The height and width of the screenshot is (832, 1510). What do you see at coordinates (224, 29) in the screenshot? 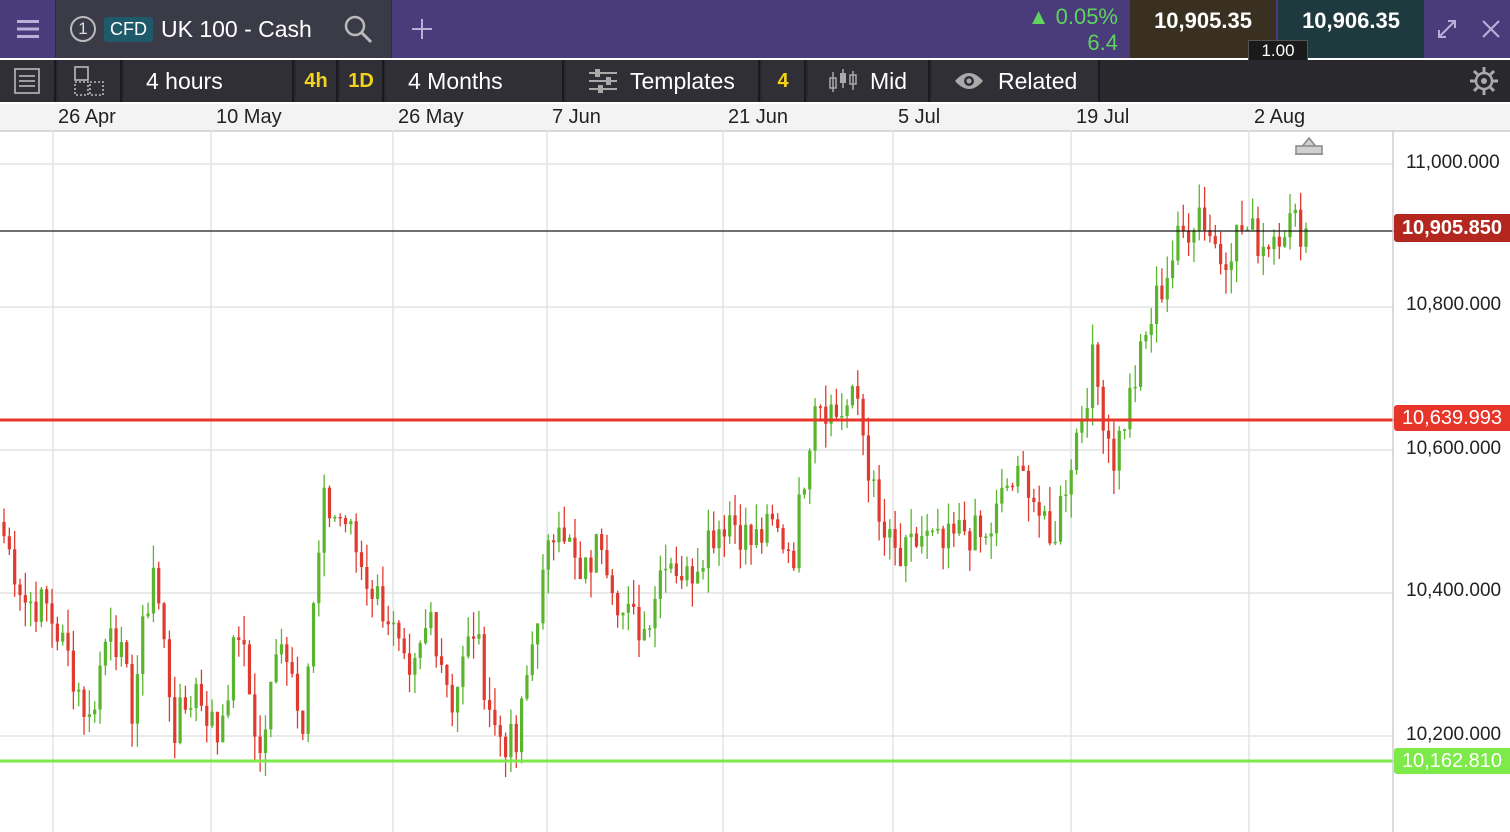
I see `instrument-selector: 1 CFD UK 100 - Cash` at bounding box center [224, 29].